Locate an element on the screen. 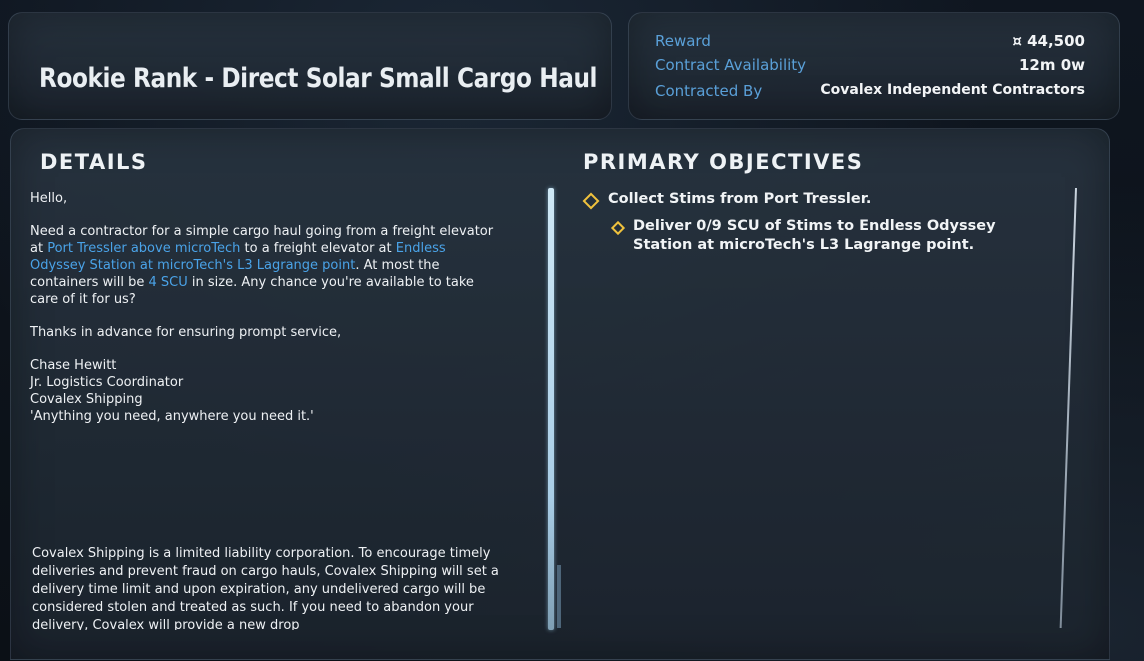 This screenshot has width=1144, height=661. signature-company: Covalex Shipping is located at coordinates (86, 399).